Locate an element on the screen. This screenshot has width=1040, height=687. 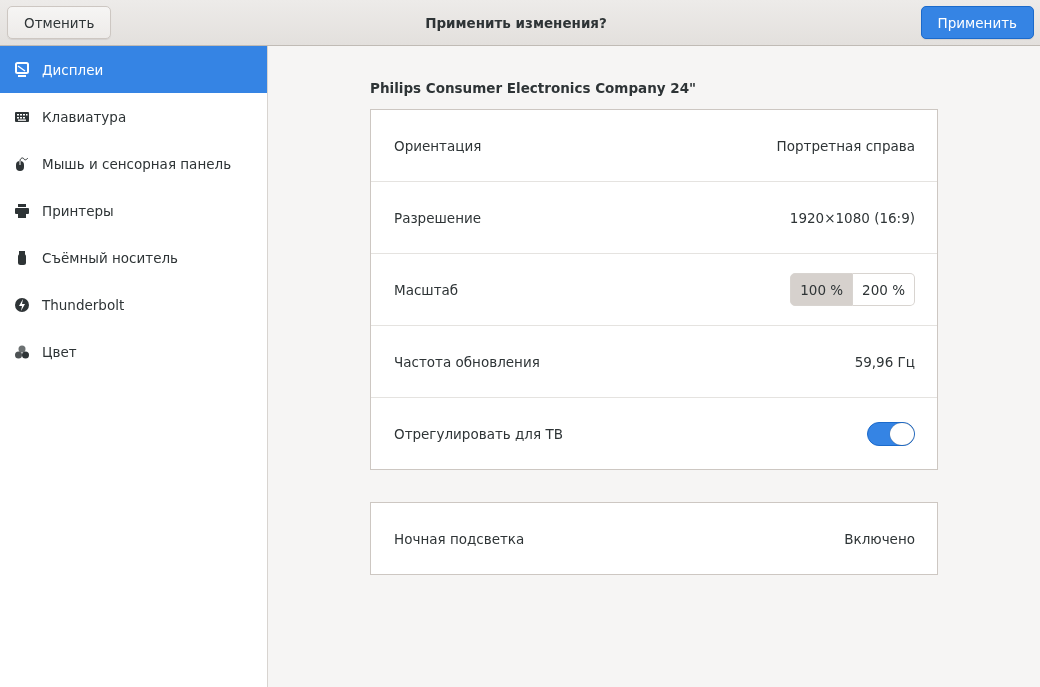
display-icon is located at coordinates (22, 69).